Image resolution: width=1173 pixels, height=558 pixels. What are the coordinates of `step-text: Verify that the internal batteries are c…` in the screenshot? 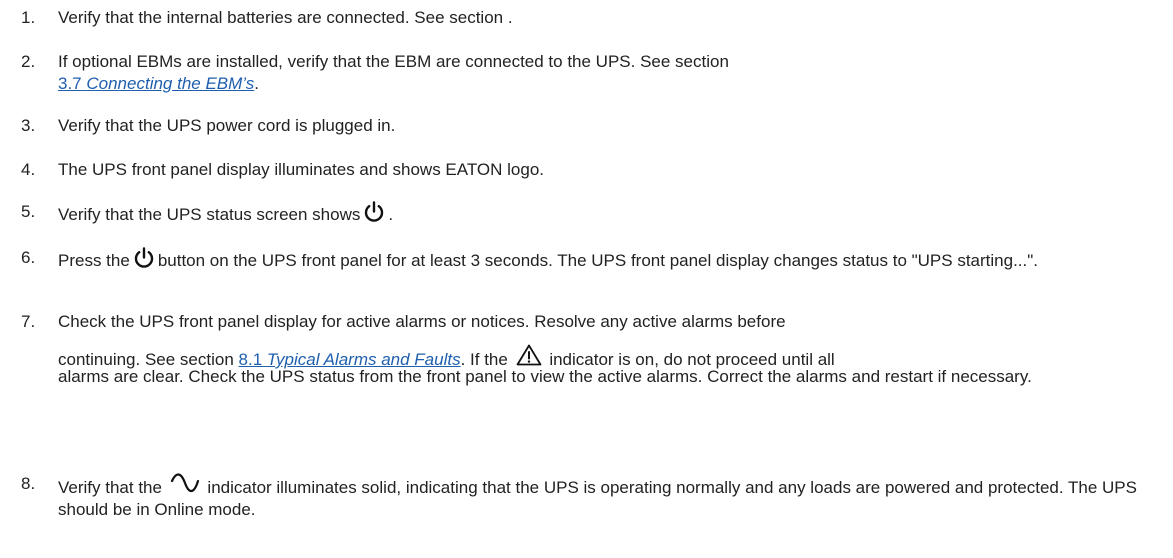 It's located at (610, 18).